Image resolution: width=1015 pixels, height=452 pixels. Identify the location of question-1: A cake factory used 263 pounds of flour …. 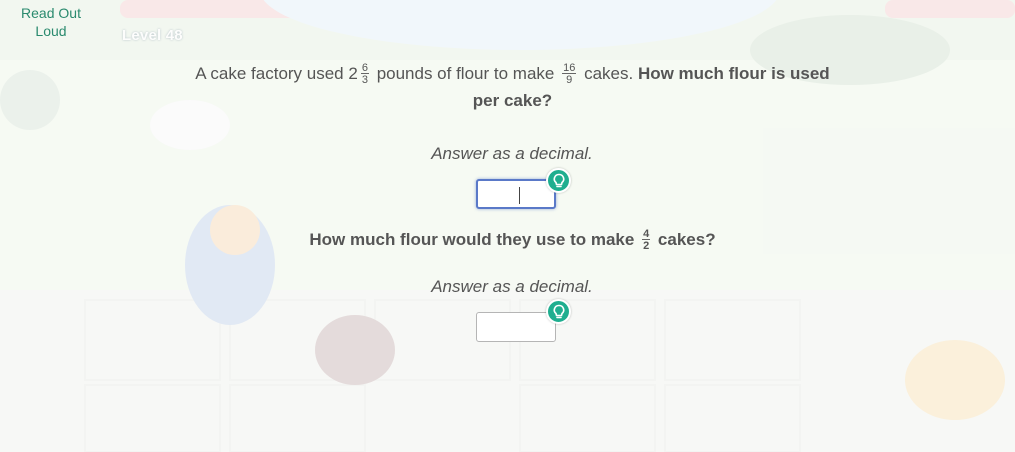
(512, 87).